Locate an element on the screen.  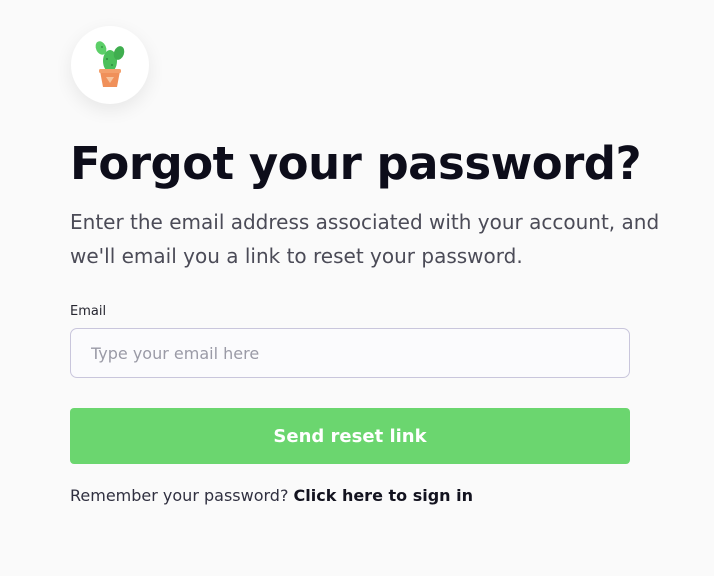
send-reset-link-button: Send reset link is located at coordinates (350, 436).